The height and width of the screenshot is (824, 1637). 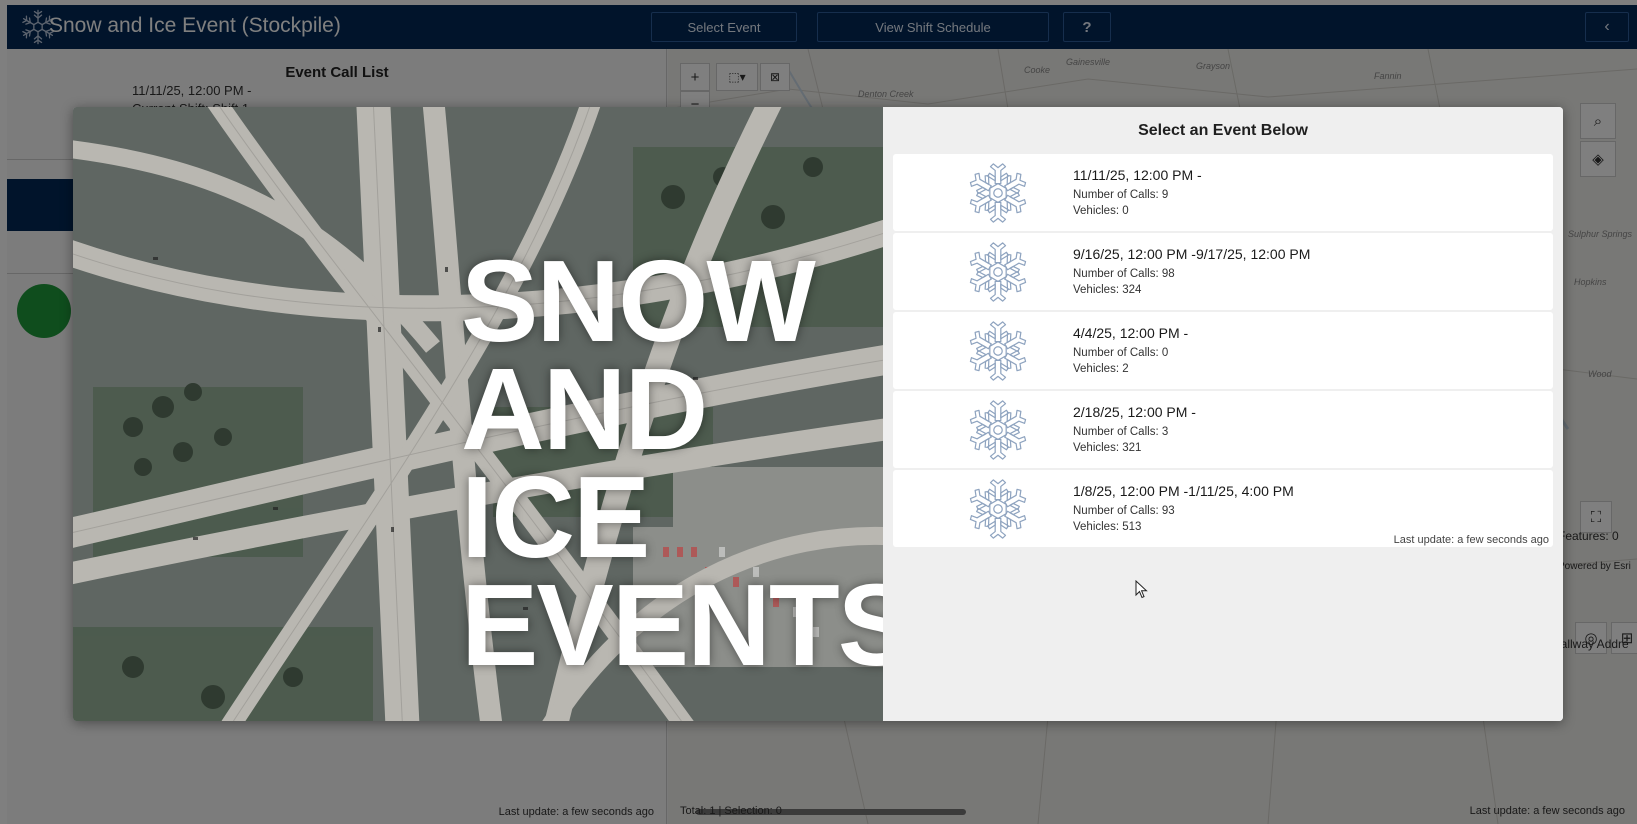 I want to click on hero-title-line: EVENTS, so click(x=672, y=625).